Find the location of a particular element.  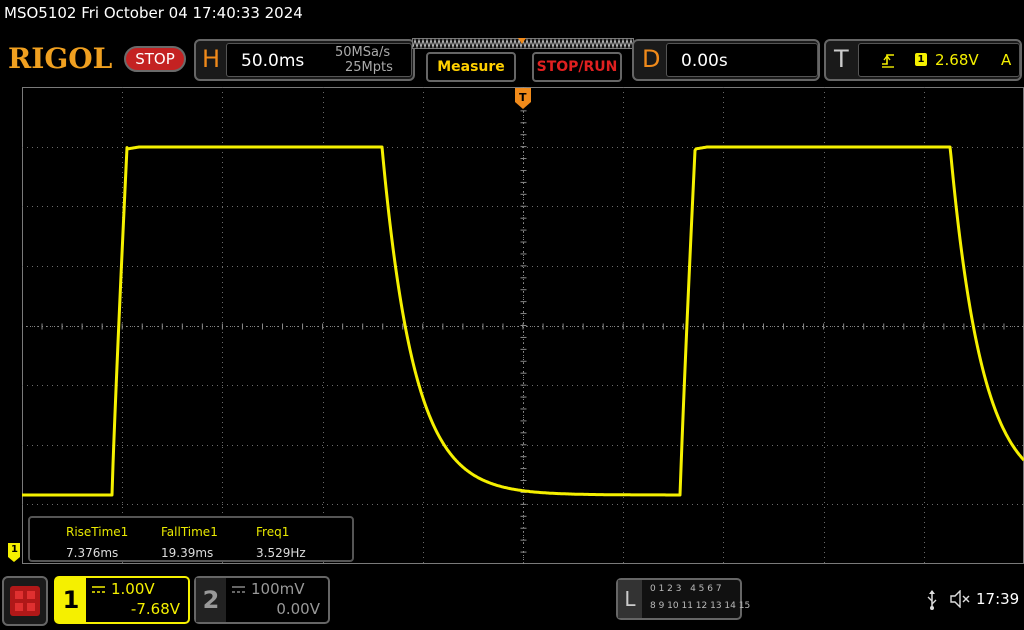

measure-label: Measure is located at coordinates (471, 67).